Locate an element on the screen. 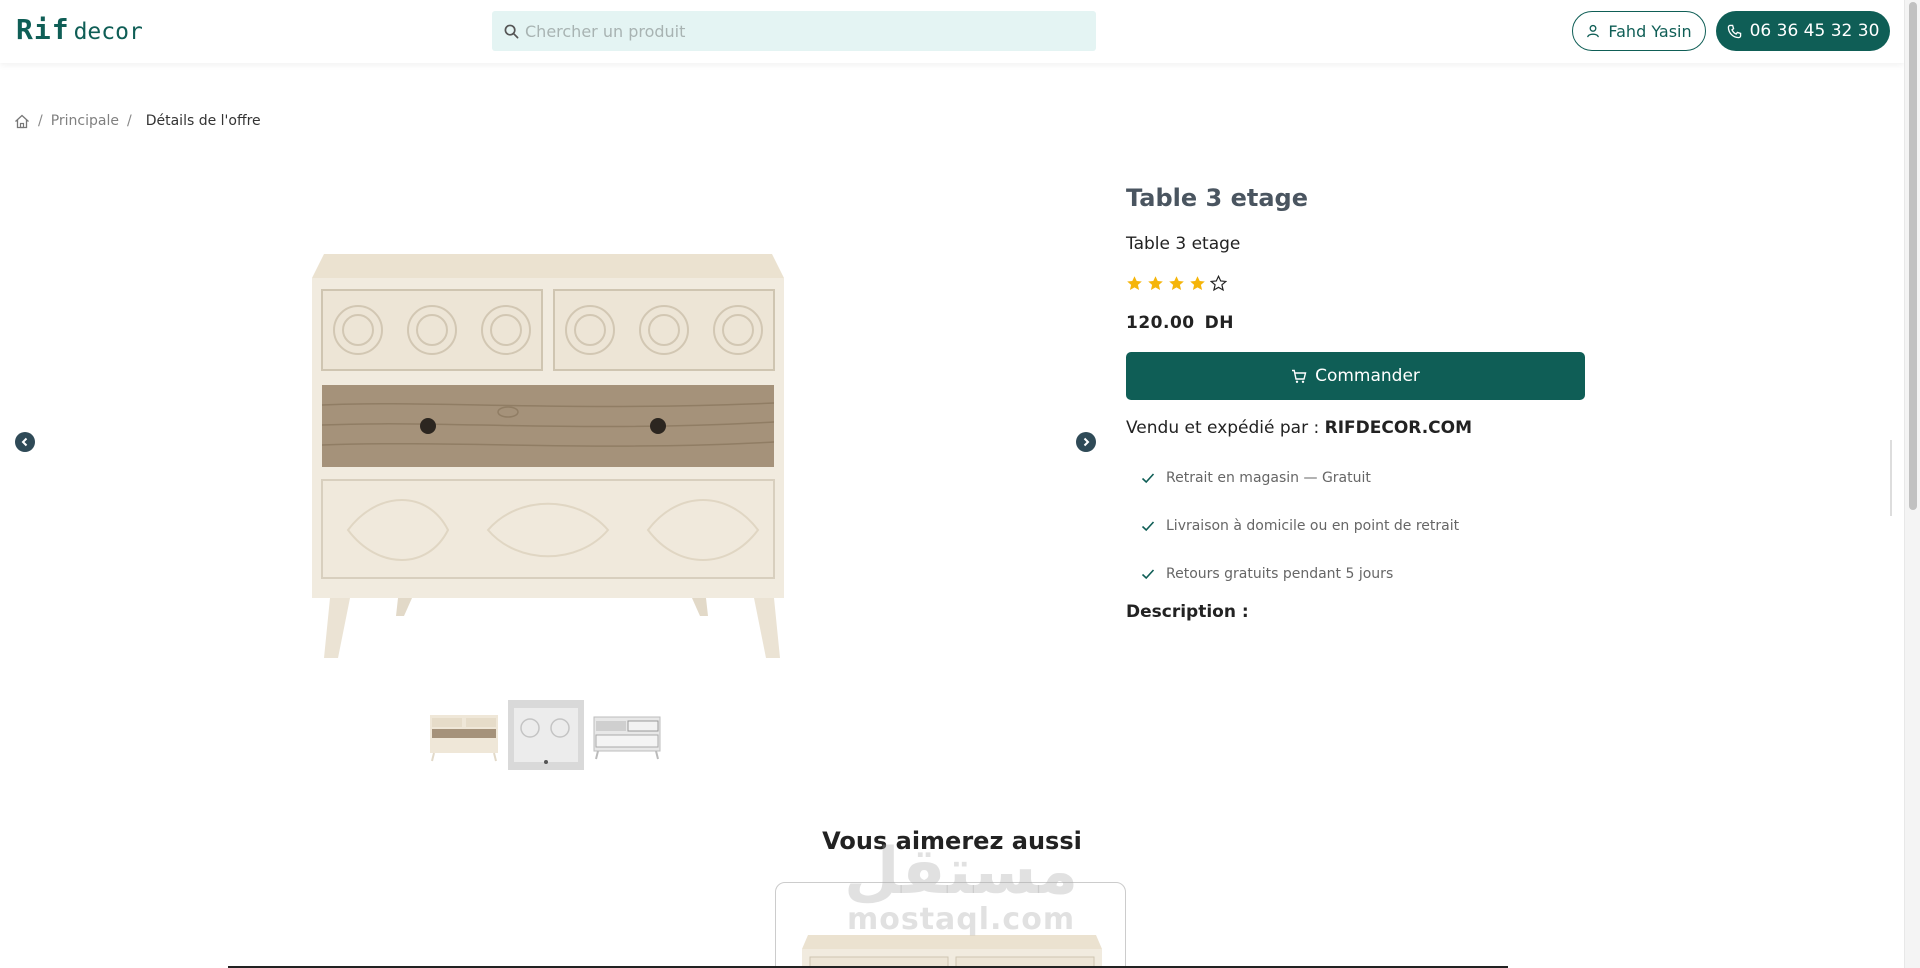 This screenshot has width=1920, height=968. search-icon is located at coordinates (511, 31).